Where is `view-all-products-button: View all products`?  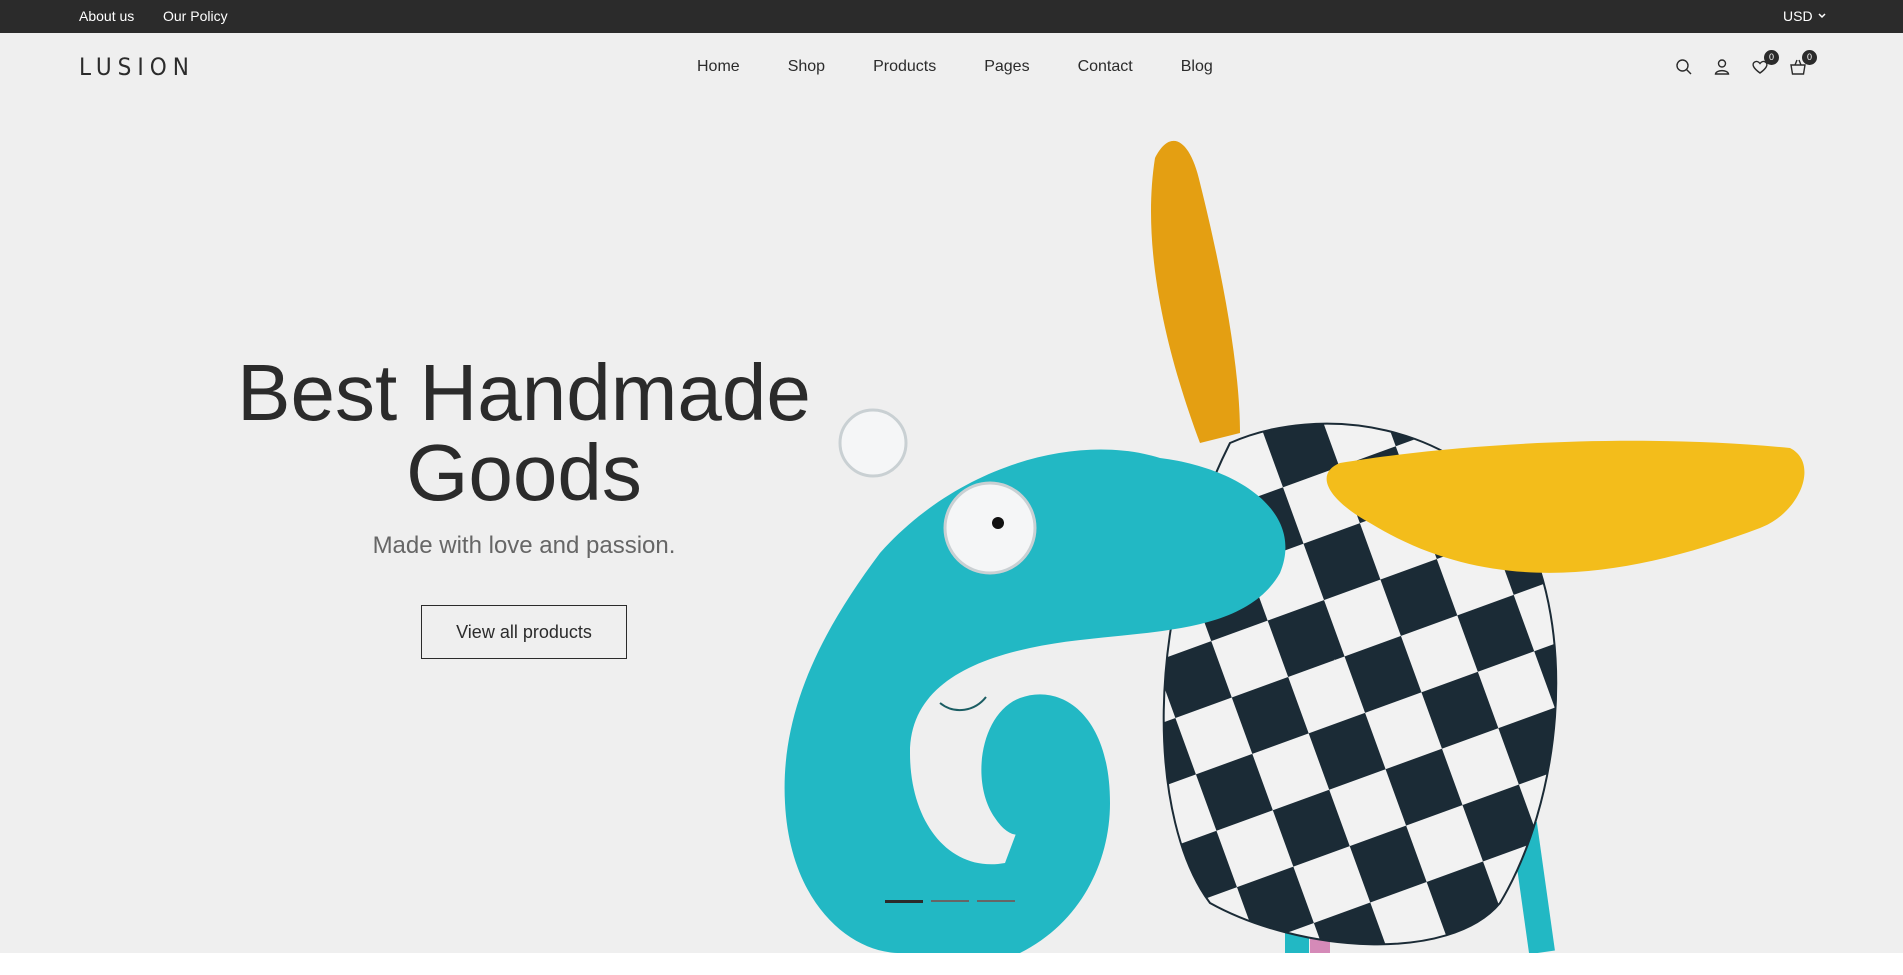
view-all-products-button: View all products is located at coordinates (524, 632).